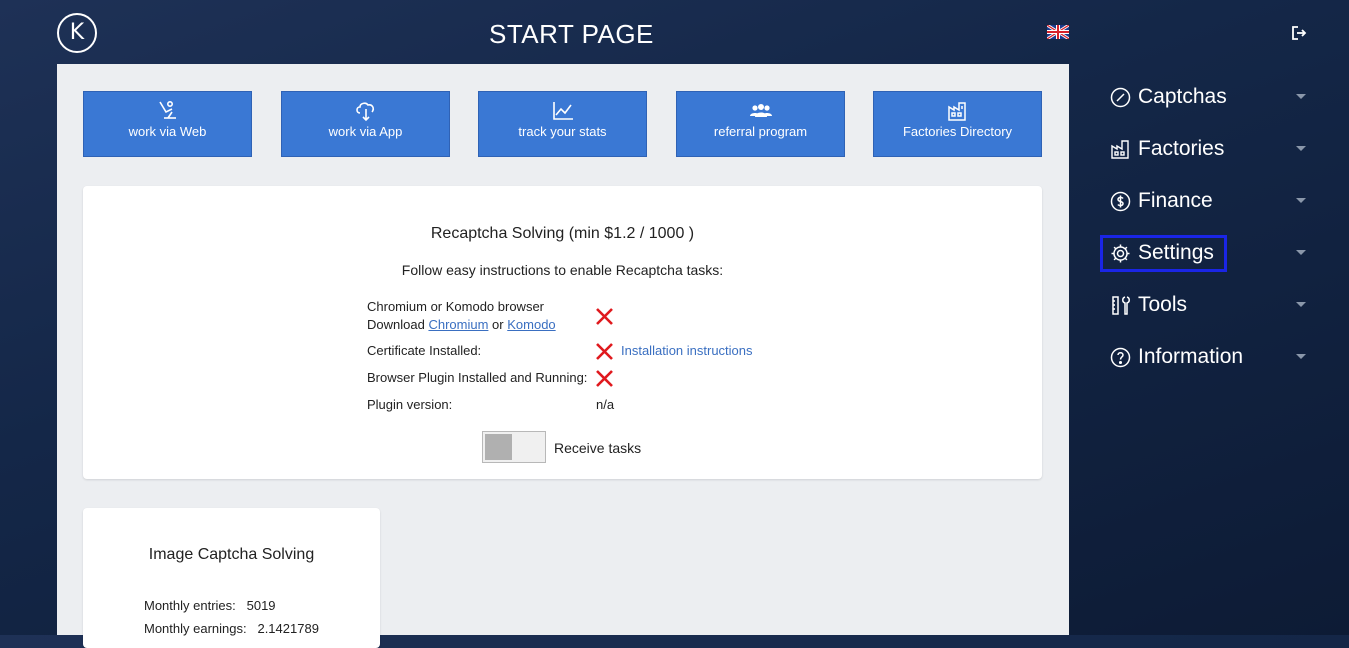 The width and height of the screenshot is (1349, 648). Describe the element at coordinates (410, 404) in the screenshot. I see `plugin-version-label: Plugin version:` at that location.